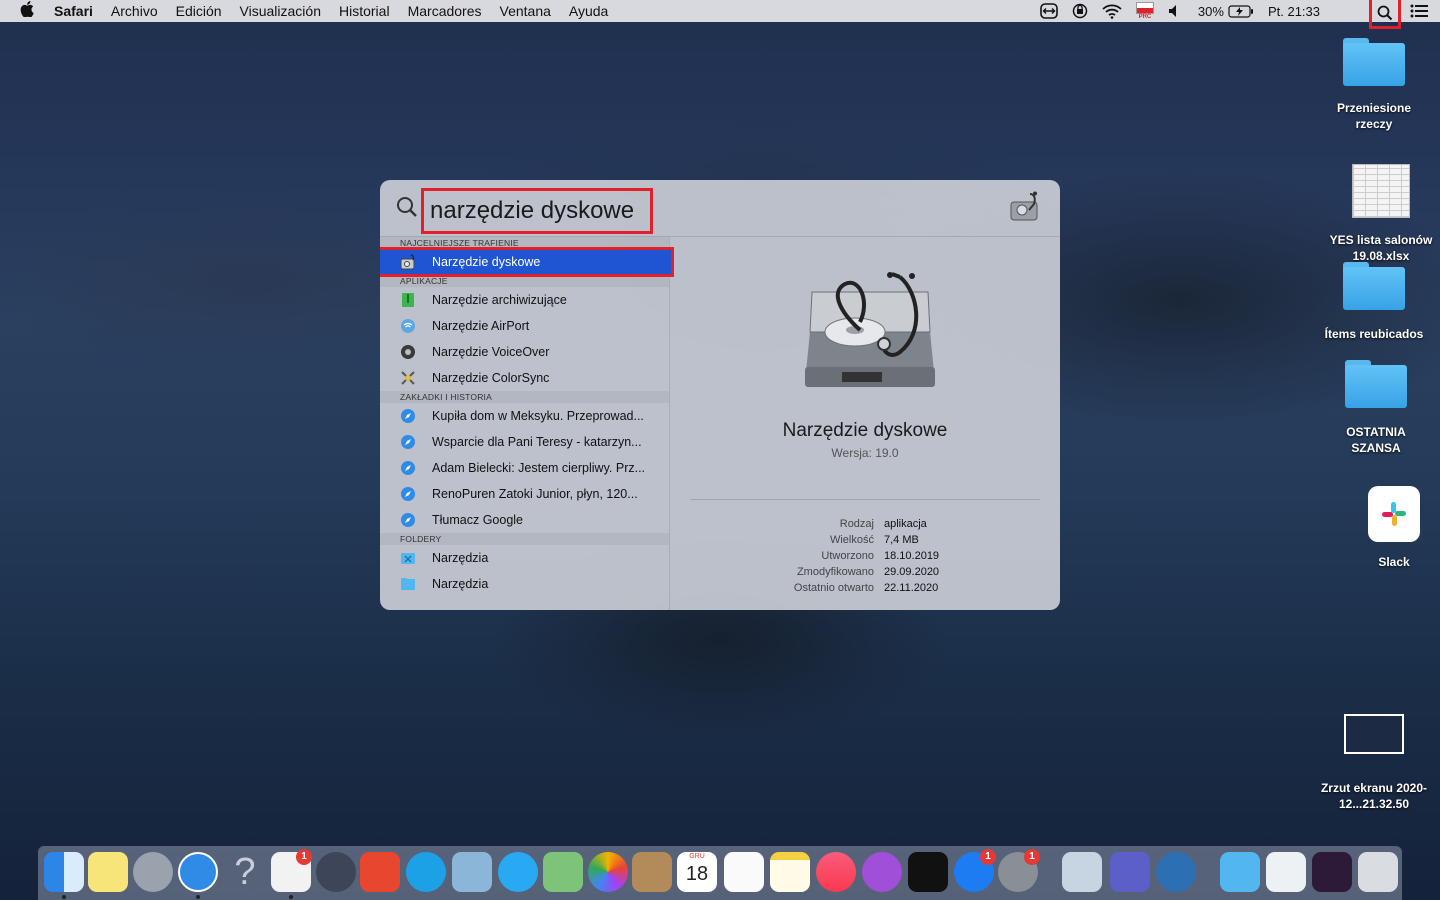 Image resolution: width=1440 pixels, height=900 pixels. Describe the element at coordinates (198, 872) in the screenshot. I see `safari-icon` at that location.